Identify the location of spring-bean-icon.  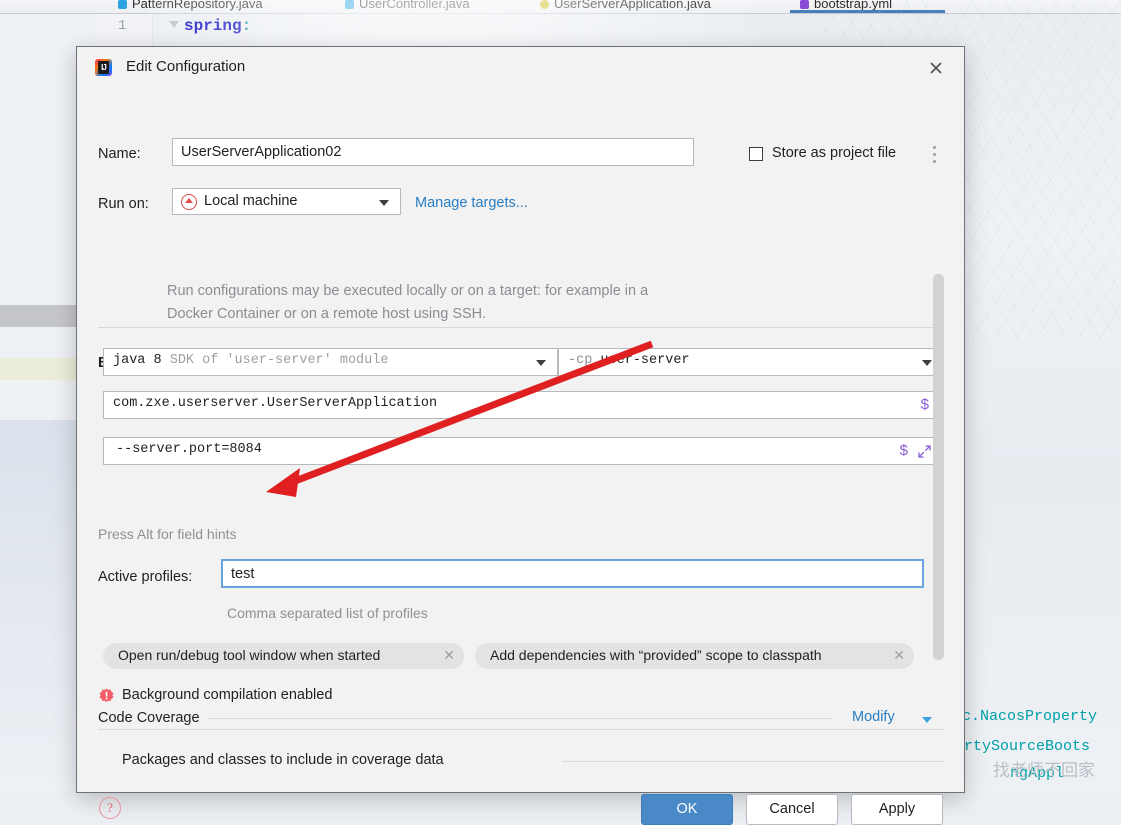
(544, 4).